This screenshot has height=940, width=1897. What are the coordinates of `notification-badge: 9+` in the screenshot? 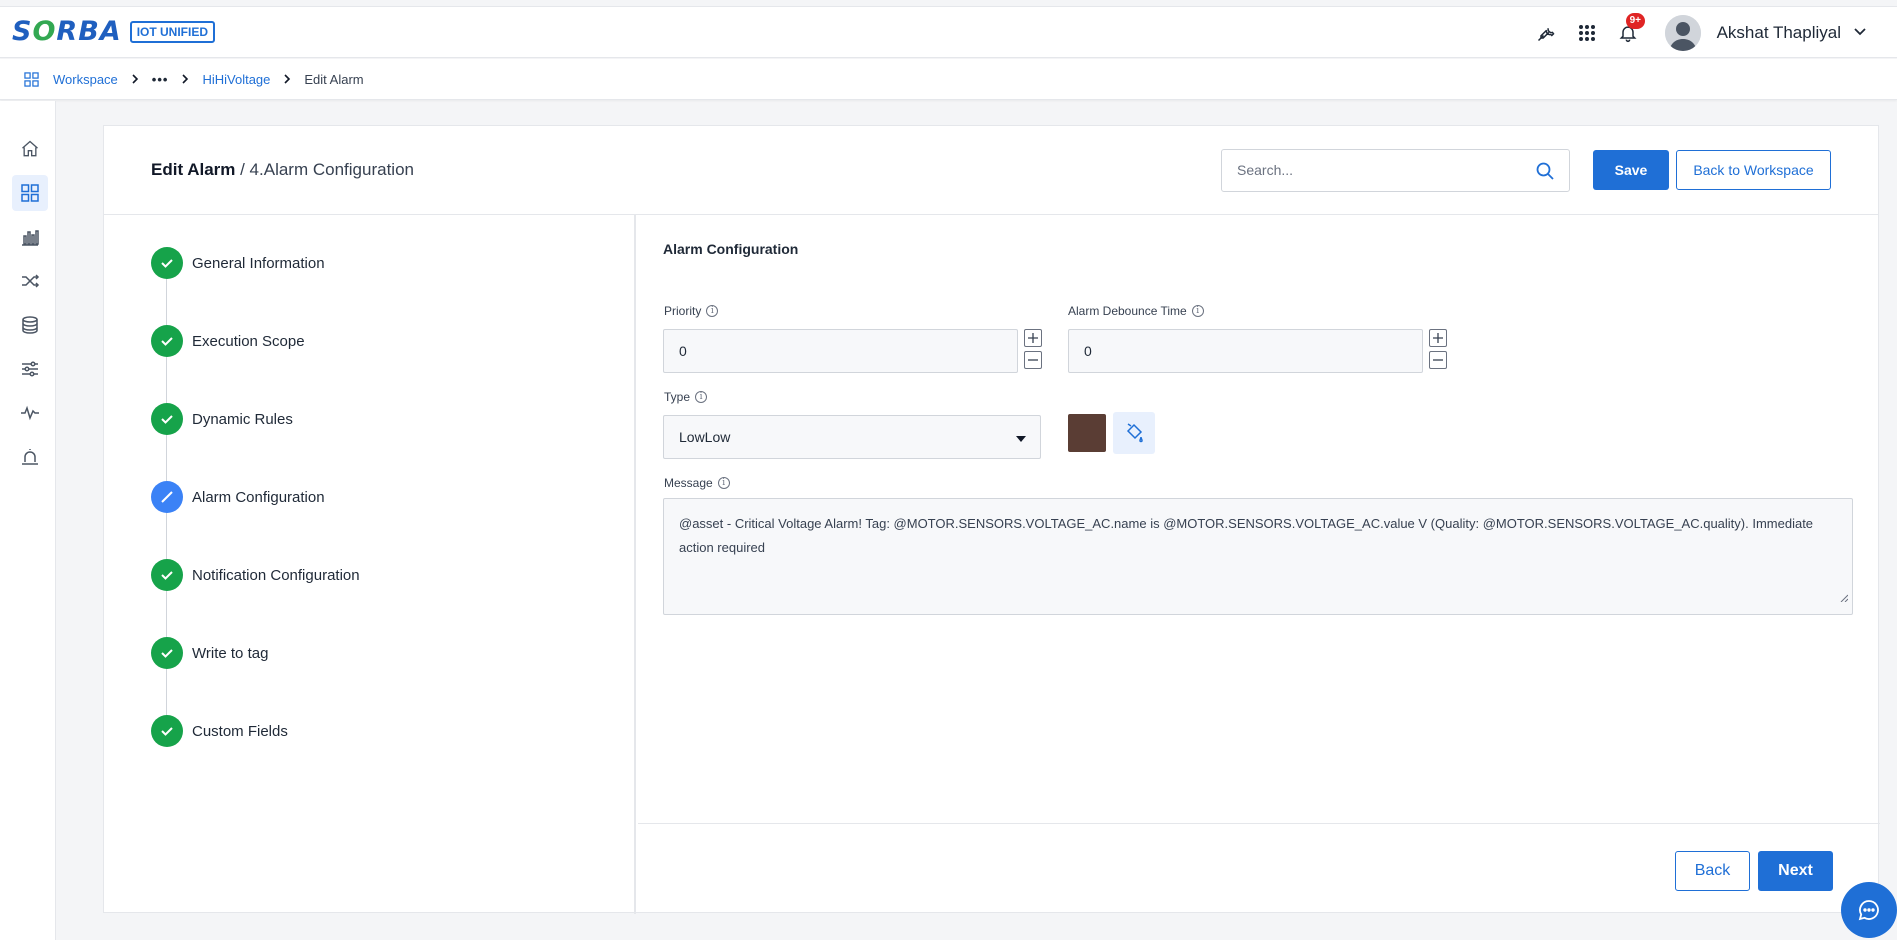 It's located at (1635, 21).